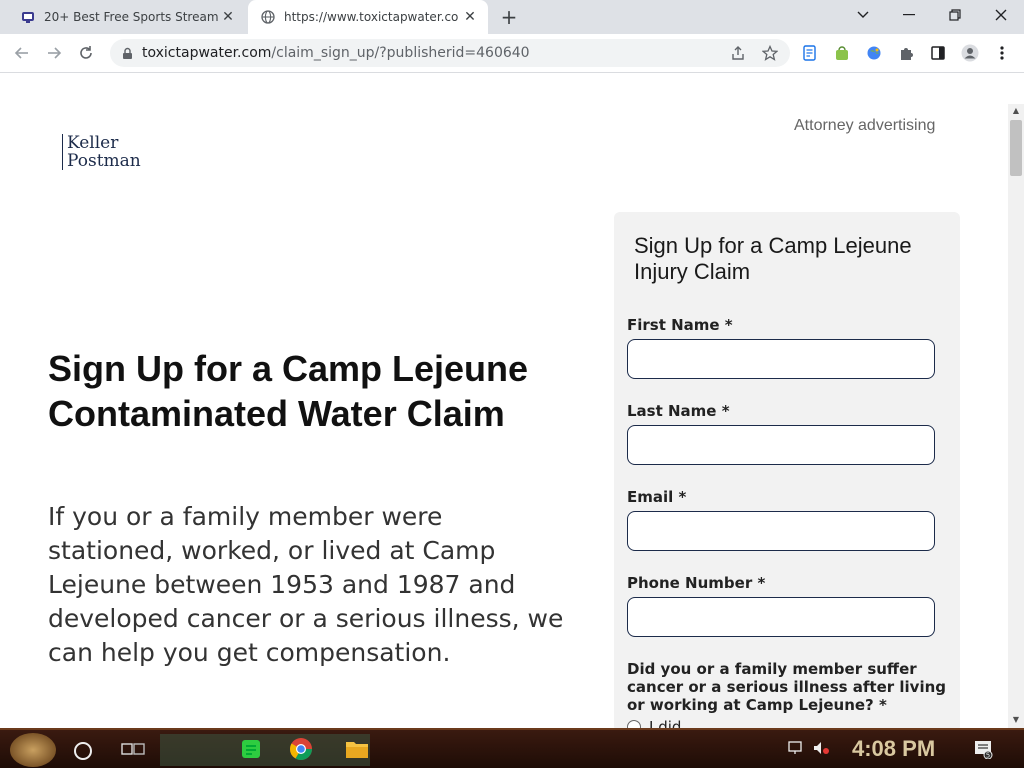 This screenshot has width=1024, height=768. What do you see at coordinates (371, 17) in the screenshot?
I see `tab-title: https://www.toxictapwater.con` at bounding box center [371, 17].